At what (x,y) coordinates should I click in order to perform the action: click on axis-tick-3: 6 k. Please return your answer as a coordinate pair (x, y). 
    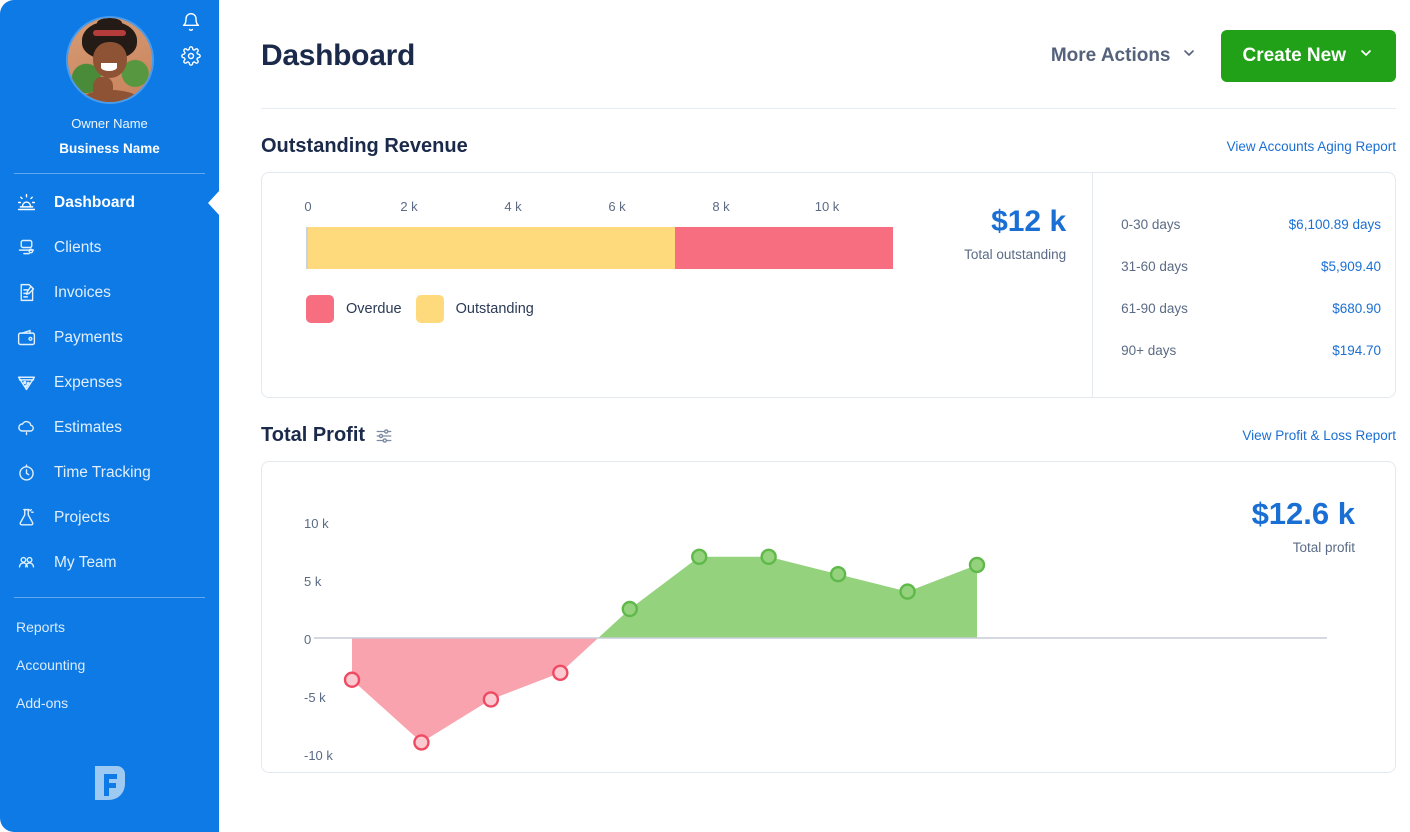
    Looking at the image, I should click on (617, 206).